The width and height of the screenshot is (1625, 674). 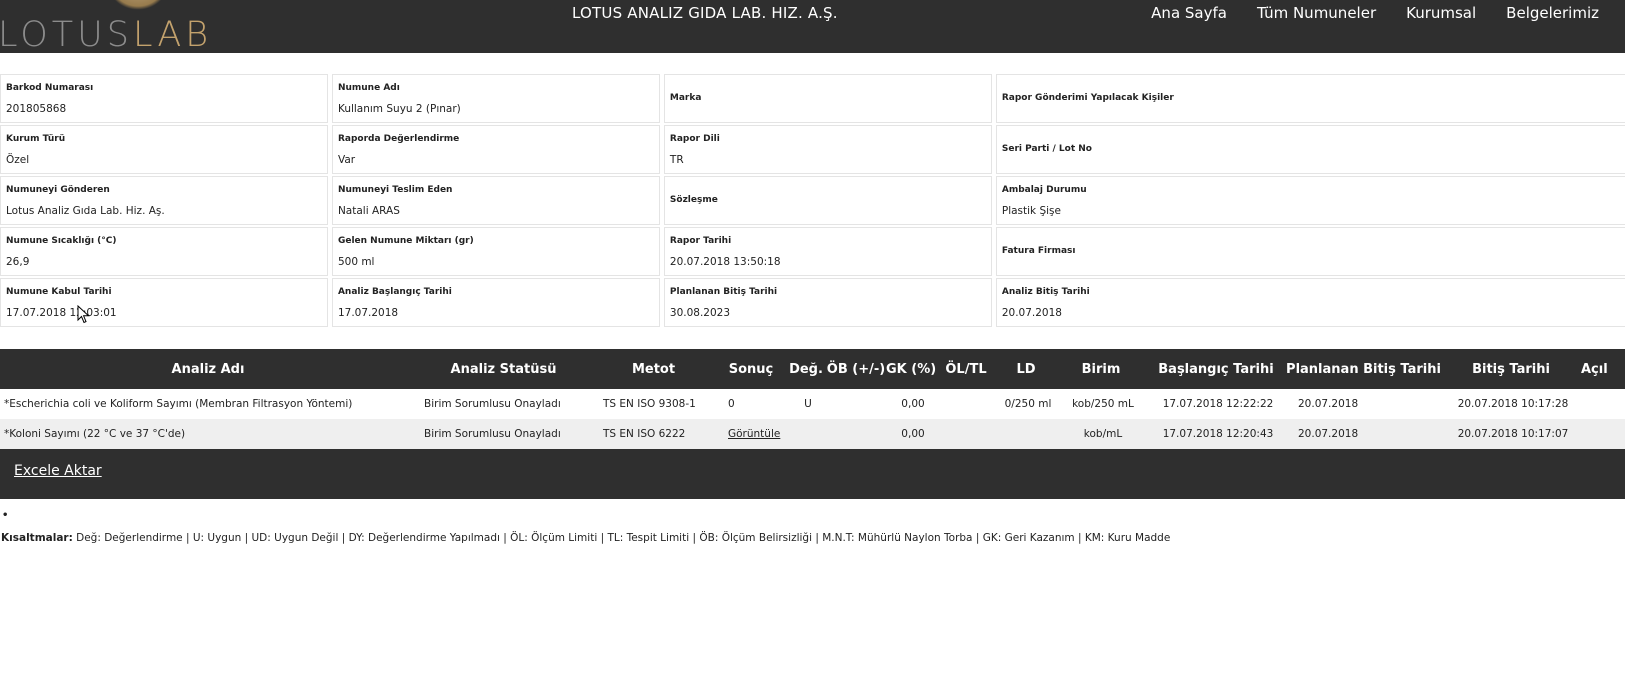 I want to click on info-cell-barcode: Barkod Numarası 201805868, so click(x=164, y=98).